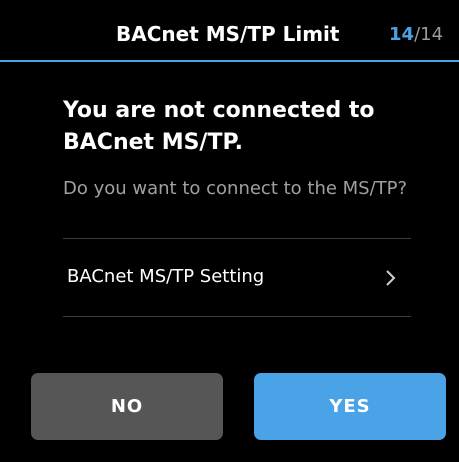 This screenshot has width=459, height=462. Describe the element at coordinates (416, 34) in the screenshot. I see `page-counter: 14/14` at that location.